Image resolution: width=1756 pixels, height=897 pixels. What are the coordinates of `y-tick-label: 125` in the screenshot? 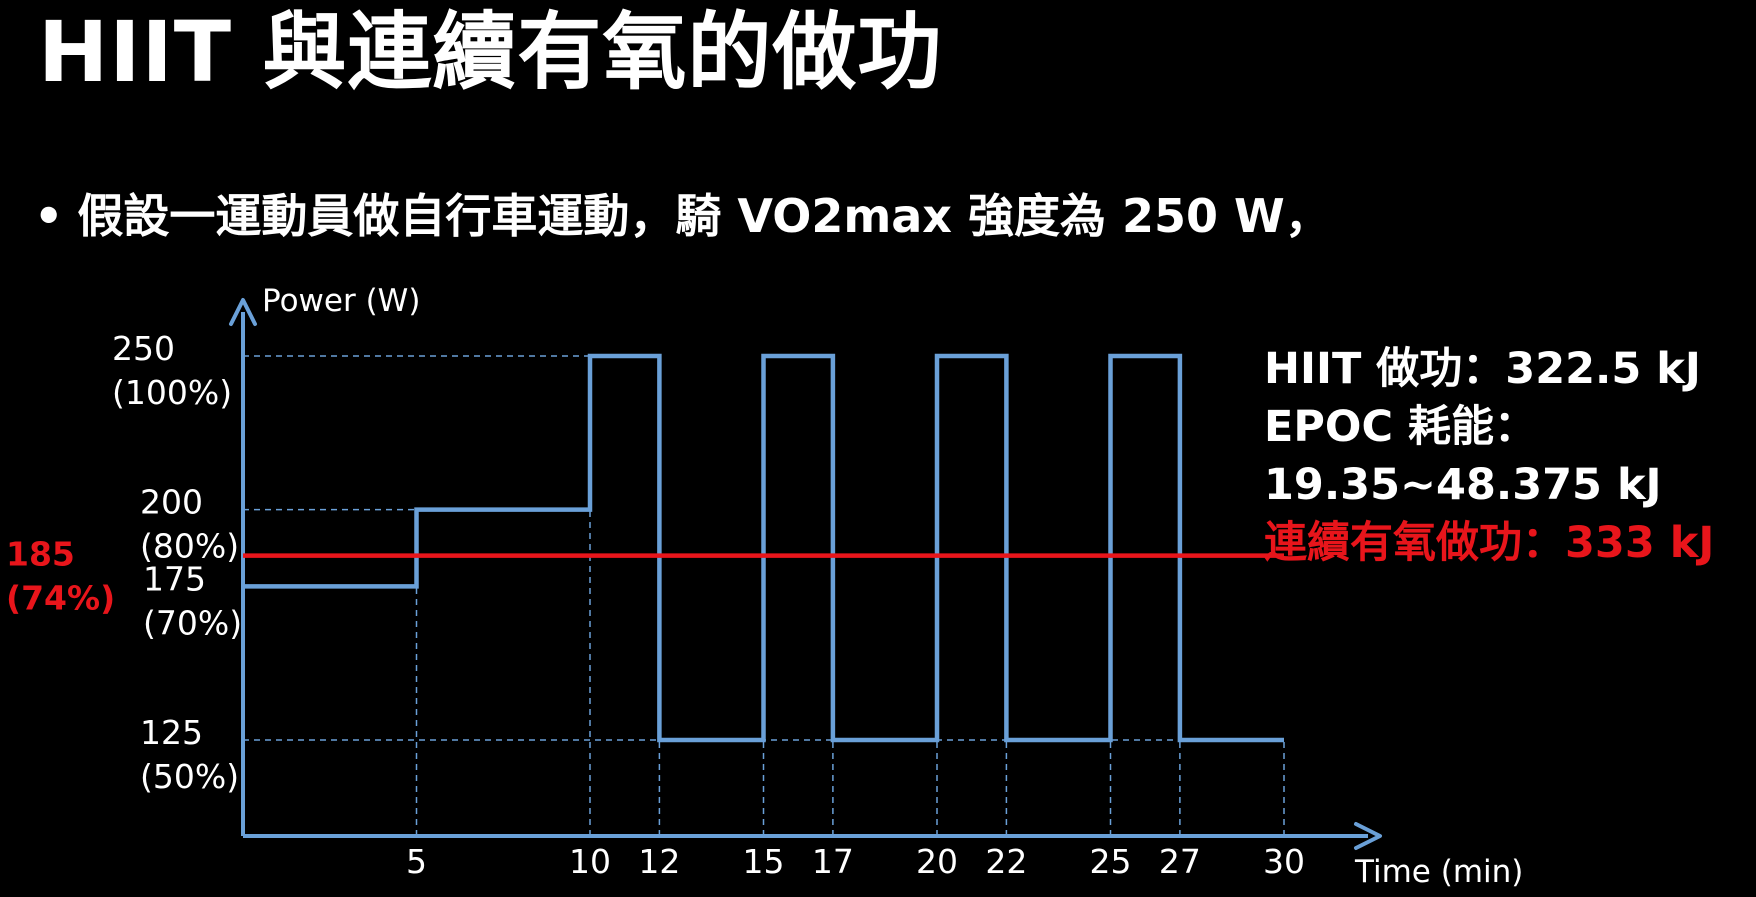 It's located at (171, 732).